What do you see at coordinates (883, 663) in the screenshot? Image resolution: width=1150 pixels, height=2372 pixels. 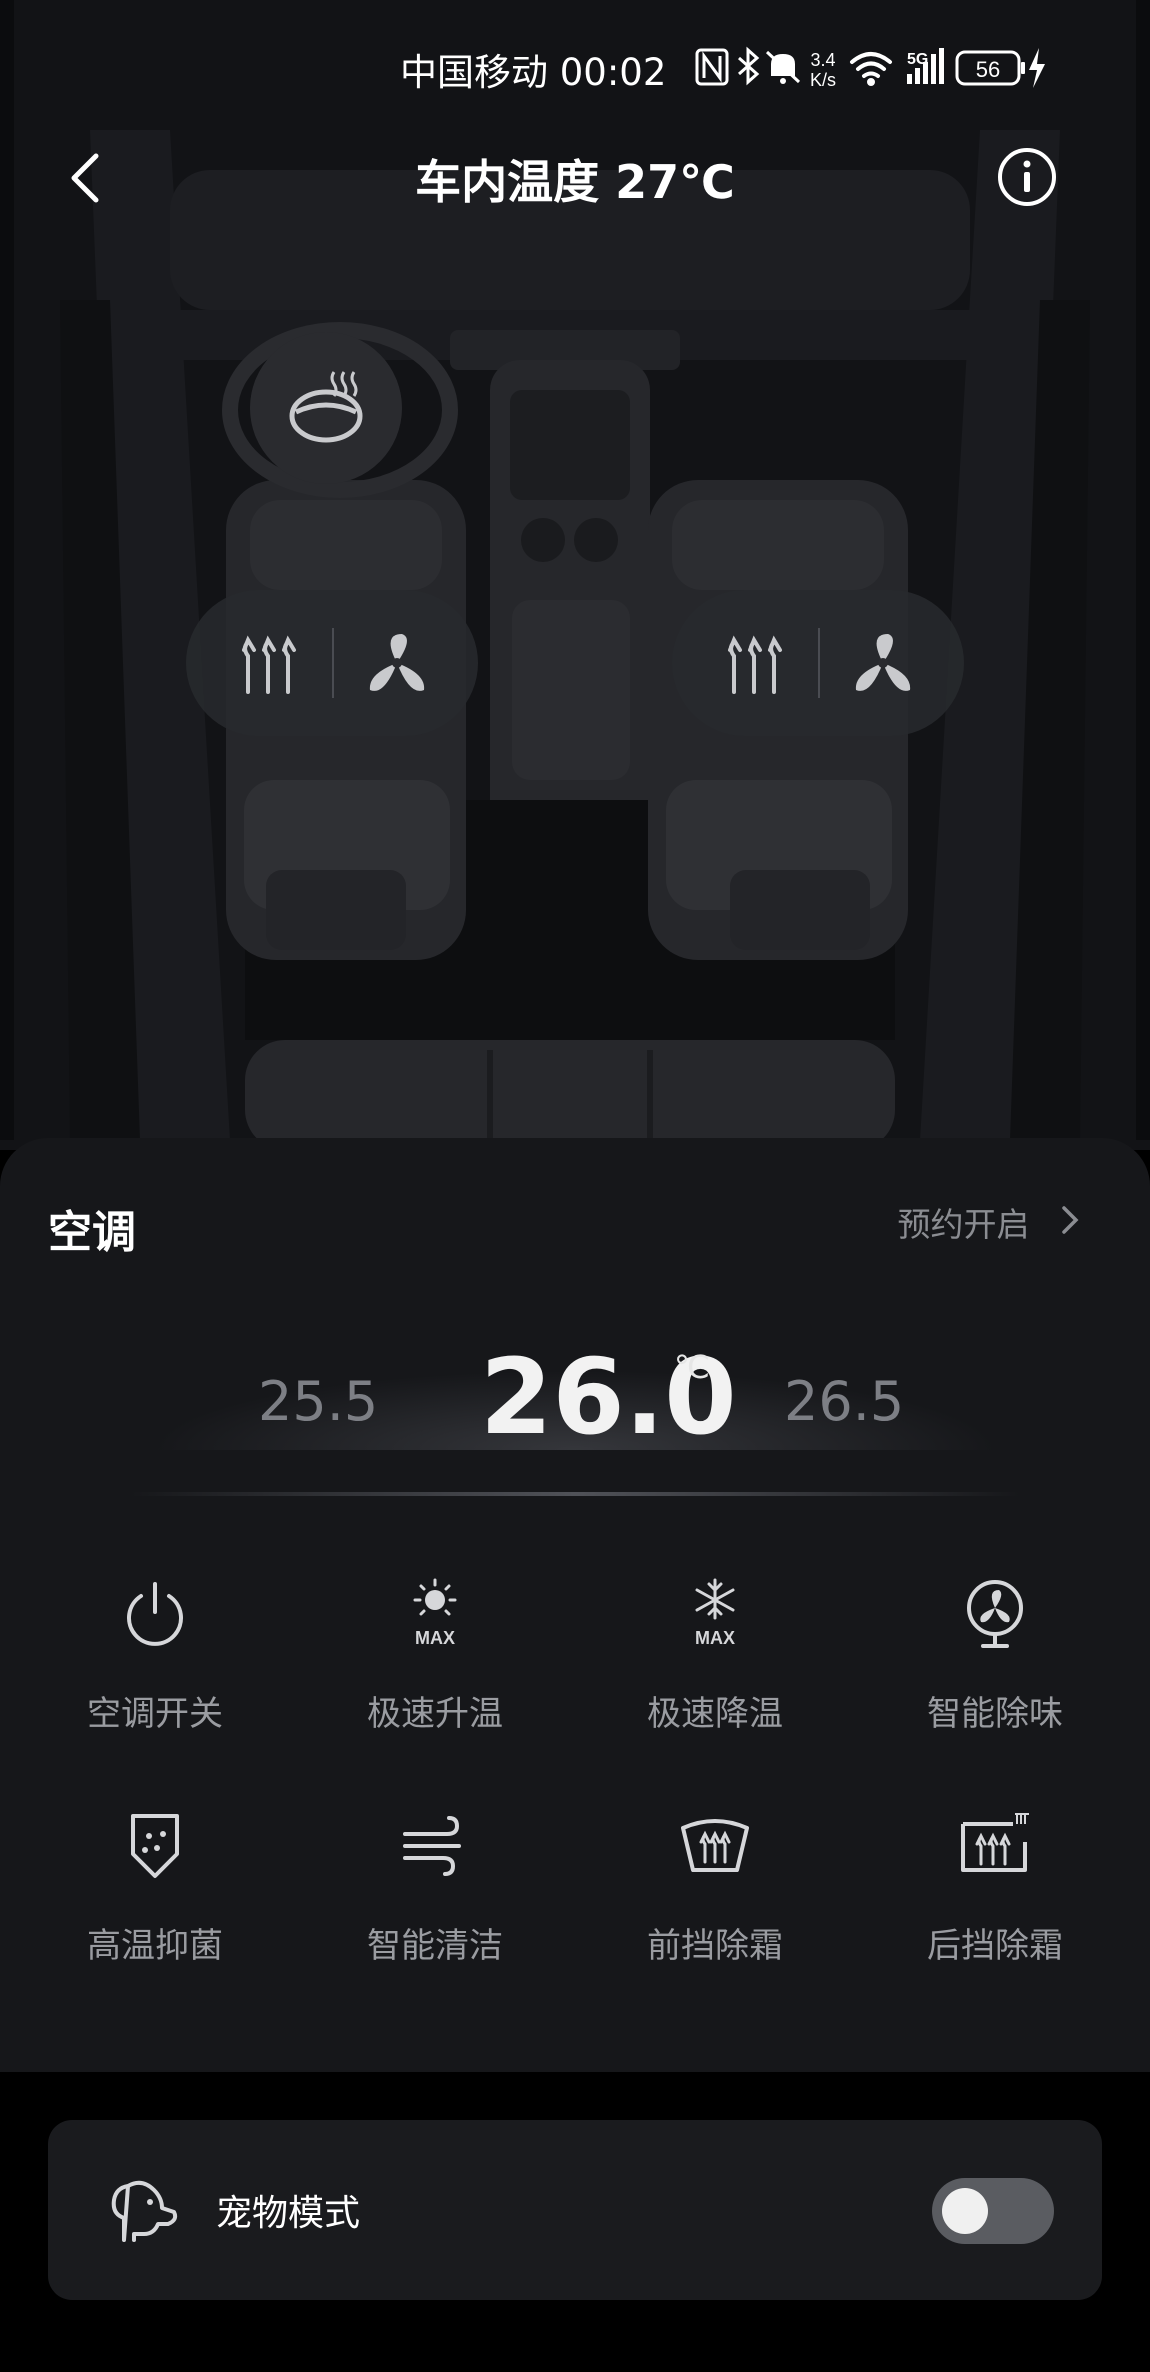 I see `passenger-seat-fan-icon` at bounding box center [883, 663].